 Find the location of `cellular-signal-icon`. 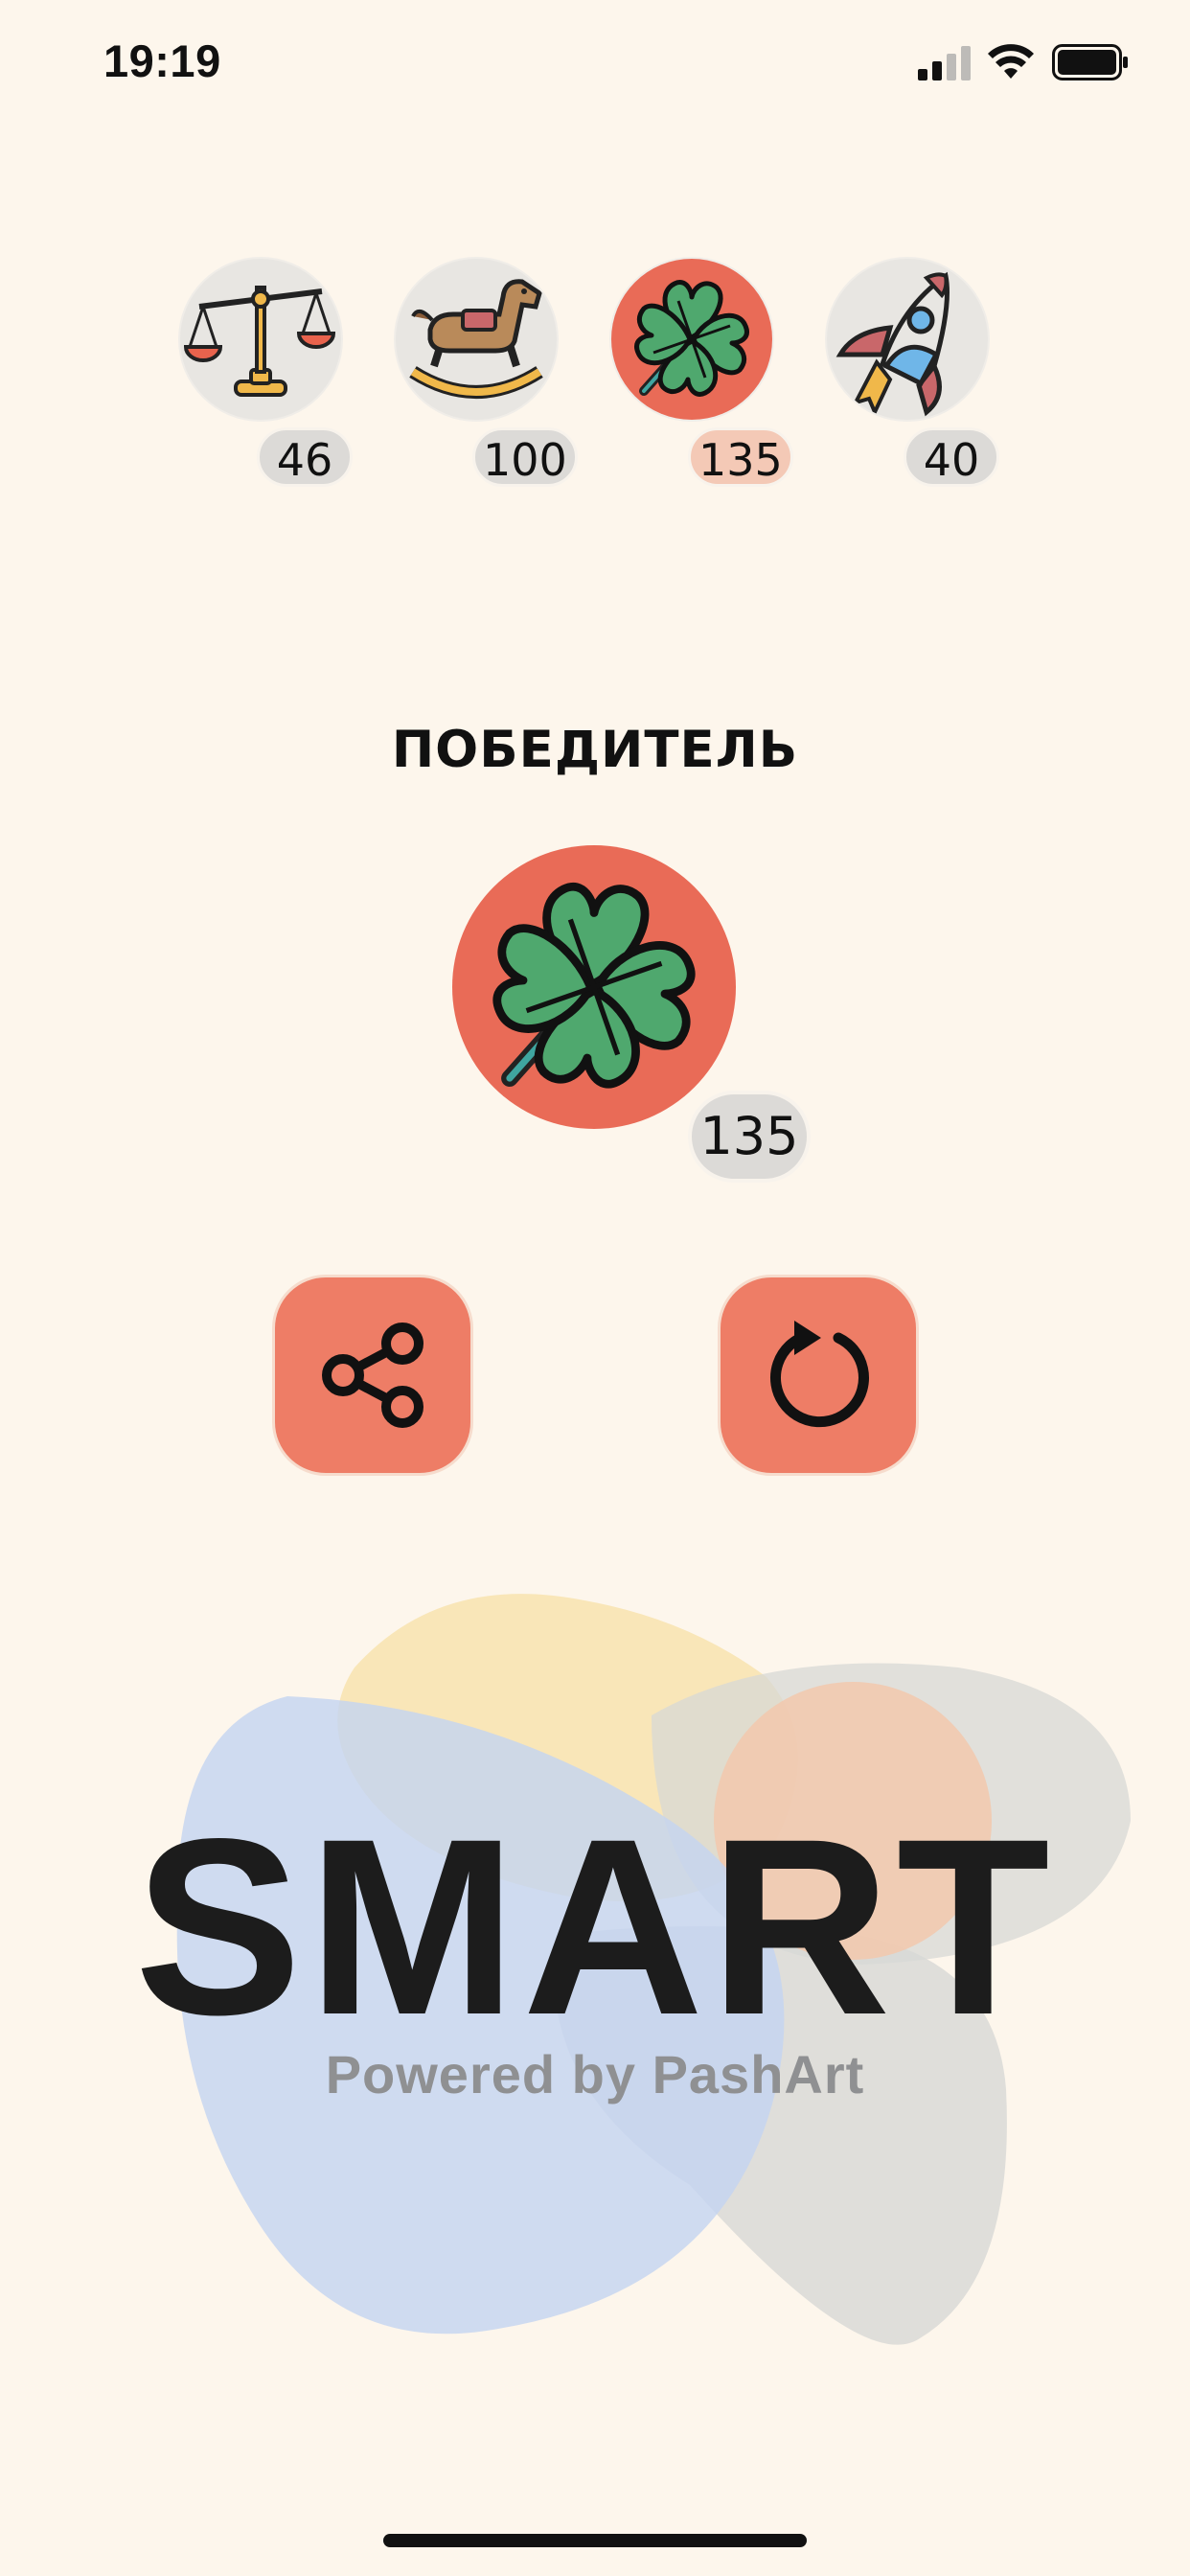

cellular-signal-icon is located at coordinates (945, 63).